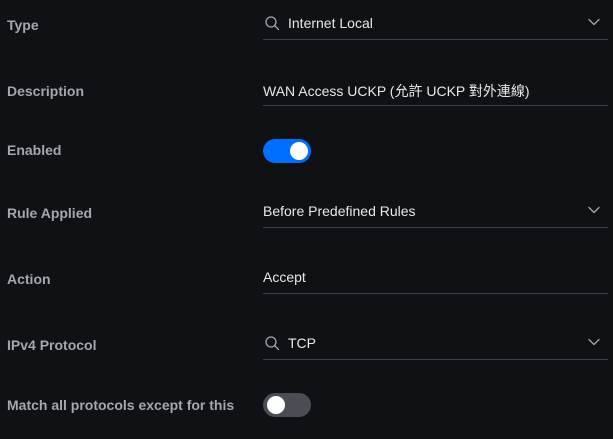 This screenshot has width=613, height=439. Describe the element at coordinates (302, 343) in the screenshot. I see `ipv4-protocol-value: TCP` at that location.